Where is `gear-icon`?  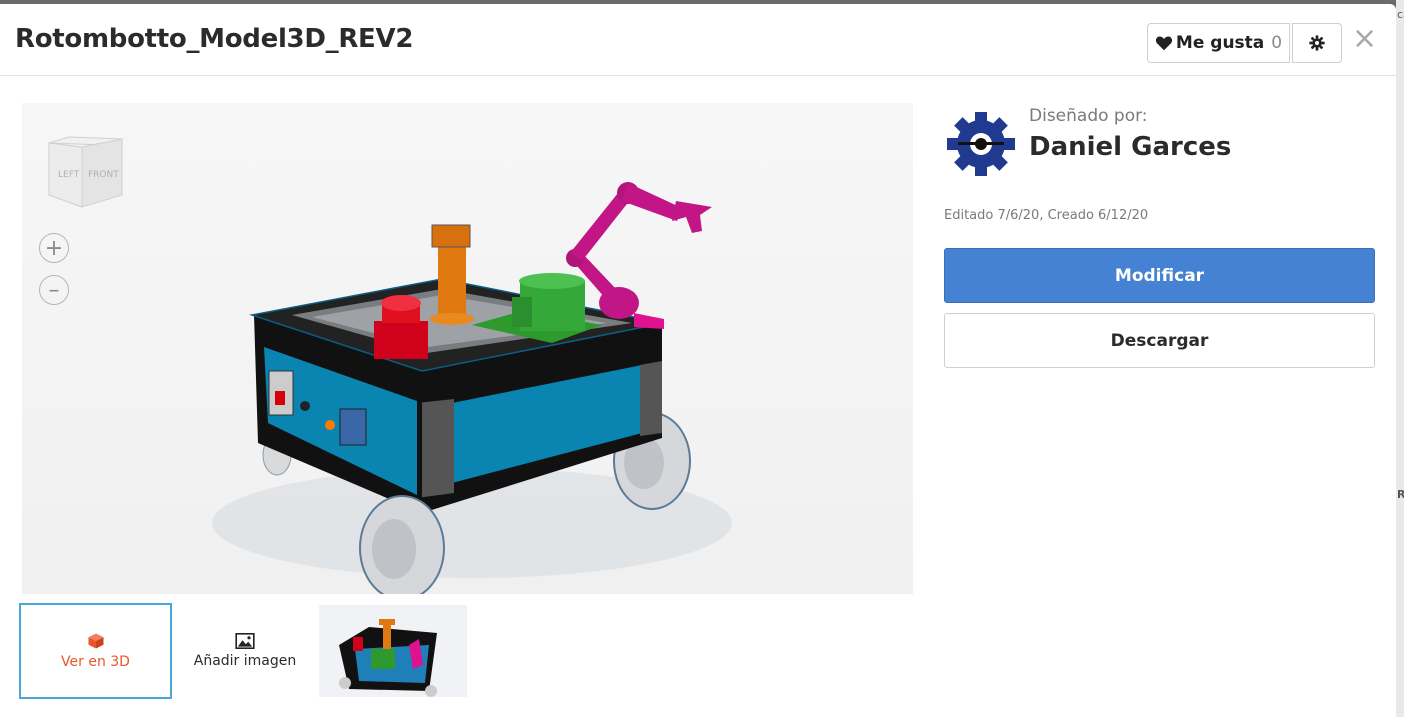 gear-icon is located at coordinates (1317, 43).